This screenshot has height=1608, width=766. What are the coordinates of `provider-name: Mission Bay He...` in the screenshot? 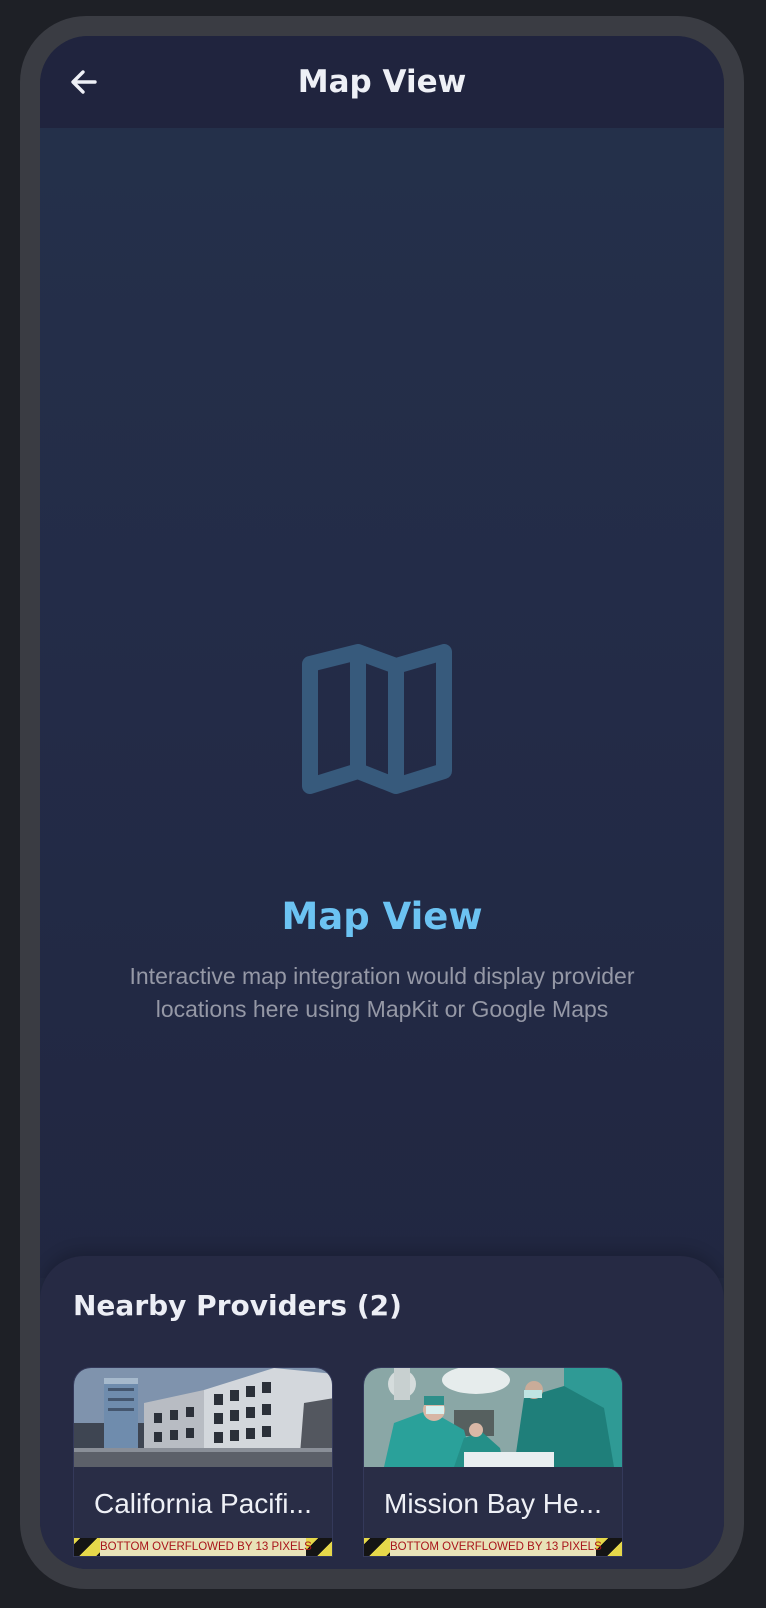 It's located at (493, 1503).